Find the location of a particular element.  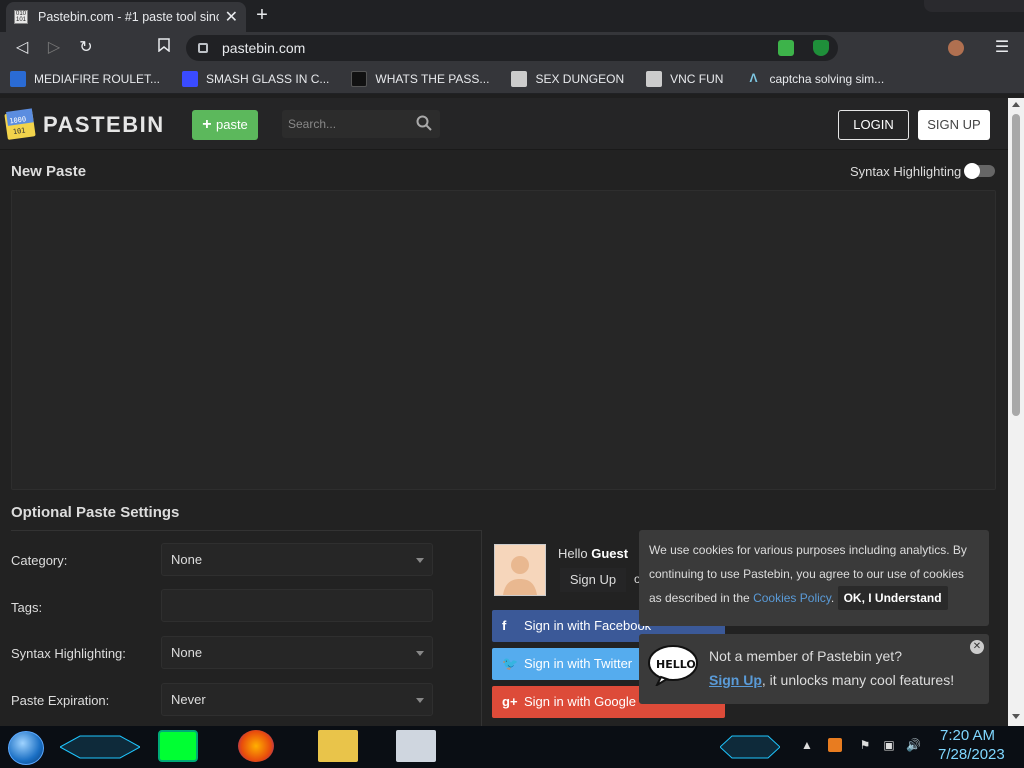

show-hidden-icons-icon: ▲ is located at coordinates (807, 745).